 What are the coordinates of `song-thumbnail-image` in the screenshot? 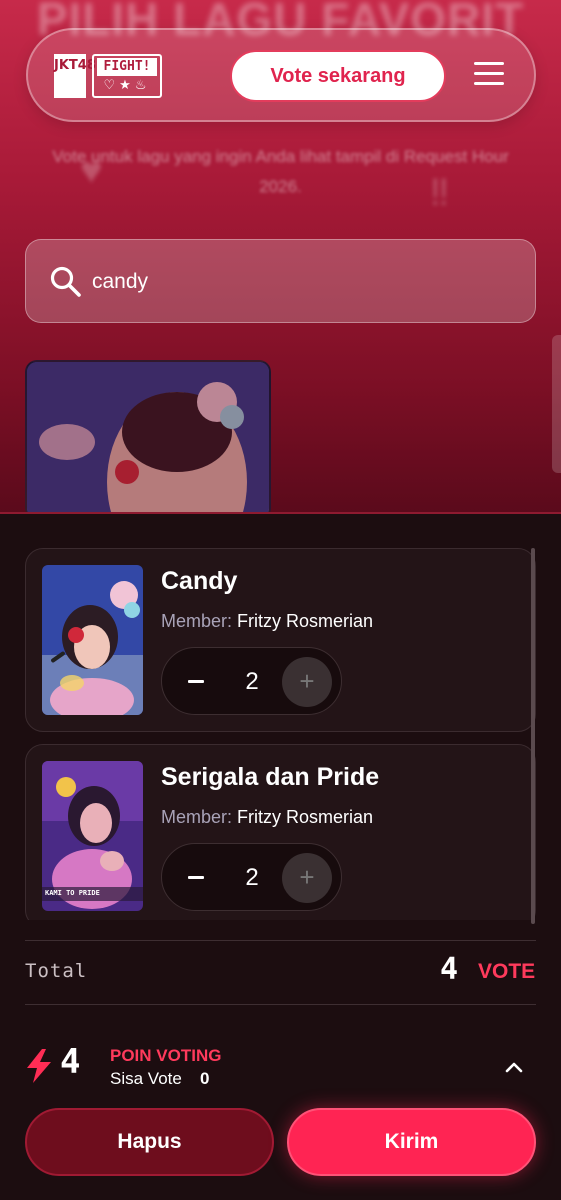 It's located at (92, 640).